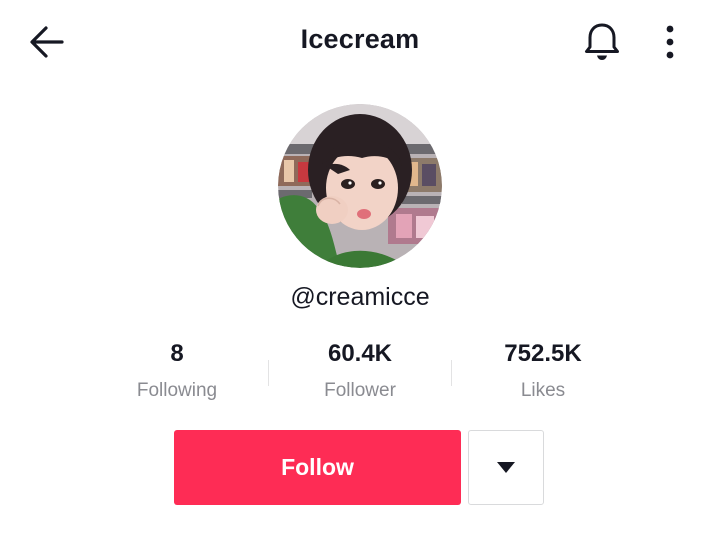  What do you see at coordinates (360, 390) in the screenshot?
I see `followers-label: Follower` at bounding box center [360, 390].